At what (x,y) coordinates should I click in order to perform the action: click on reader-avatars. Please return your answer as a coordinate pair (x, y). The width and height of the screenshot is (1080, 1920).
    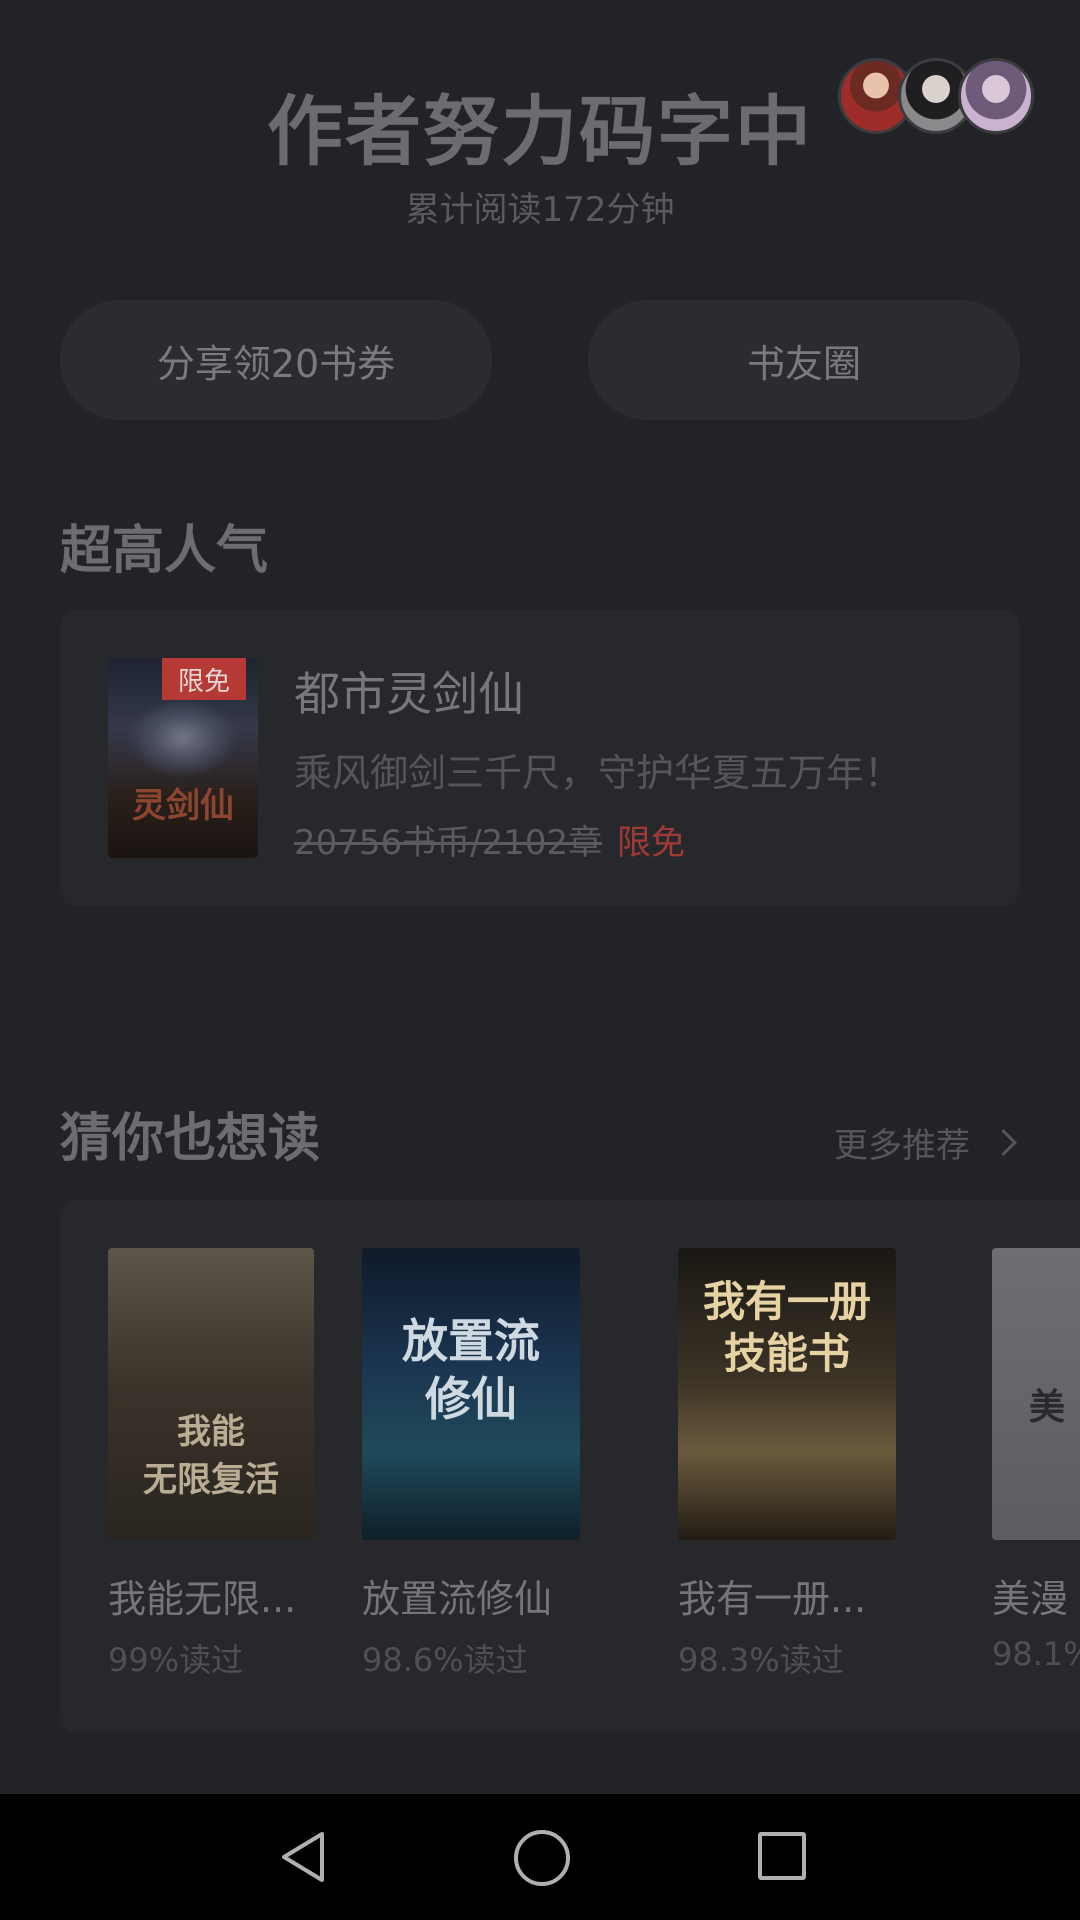
    Looking at the image, I should click on (938, 96).